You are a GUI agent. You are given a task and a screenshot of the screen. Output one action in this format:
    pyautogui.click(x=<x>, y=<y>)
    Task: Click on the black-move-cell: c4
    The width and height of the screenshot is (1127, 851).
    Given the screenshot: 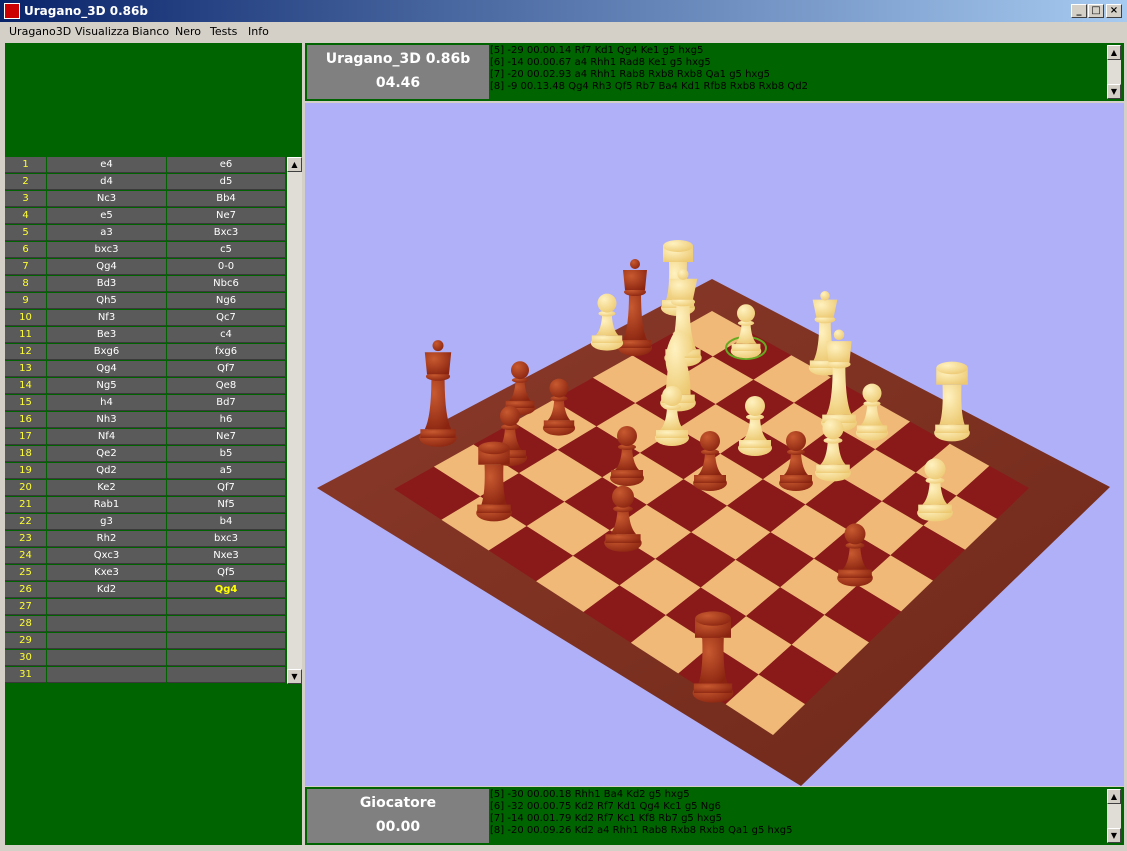 What is the action you would take?
    pyautogui.click(x=226, y=335)
    